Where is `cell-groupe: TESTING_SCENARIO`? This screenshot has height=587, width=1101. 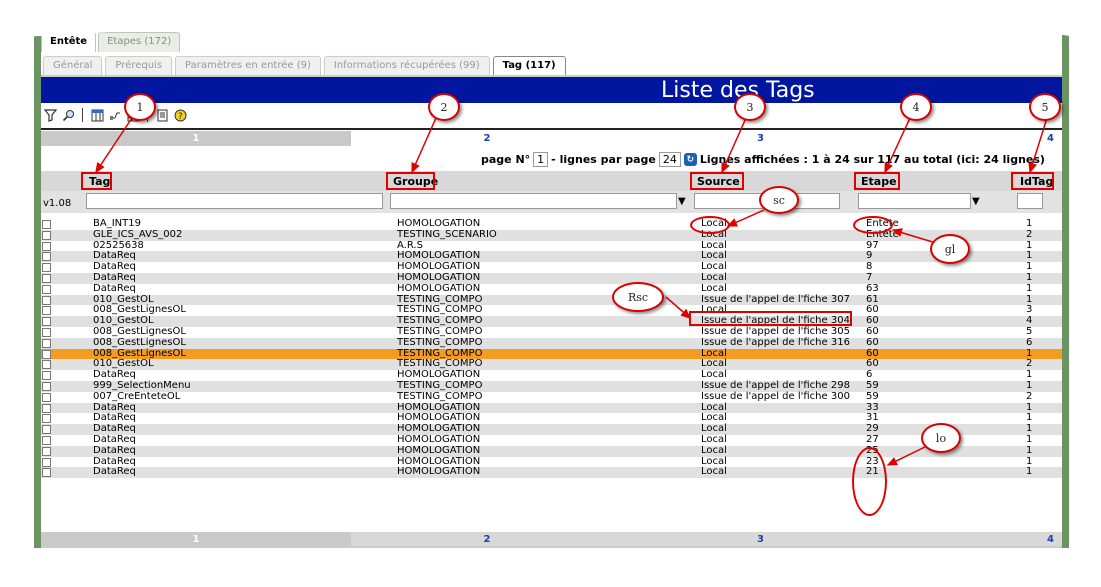
cell-groupe: TESTING_SCENARIO is located at coordinates (447, 234).